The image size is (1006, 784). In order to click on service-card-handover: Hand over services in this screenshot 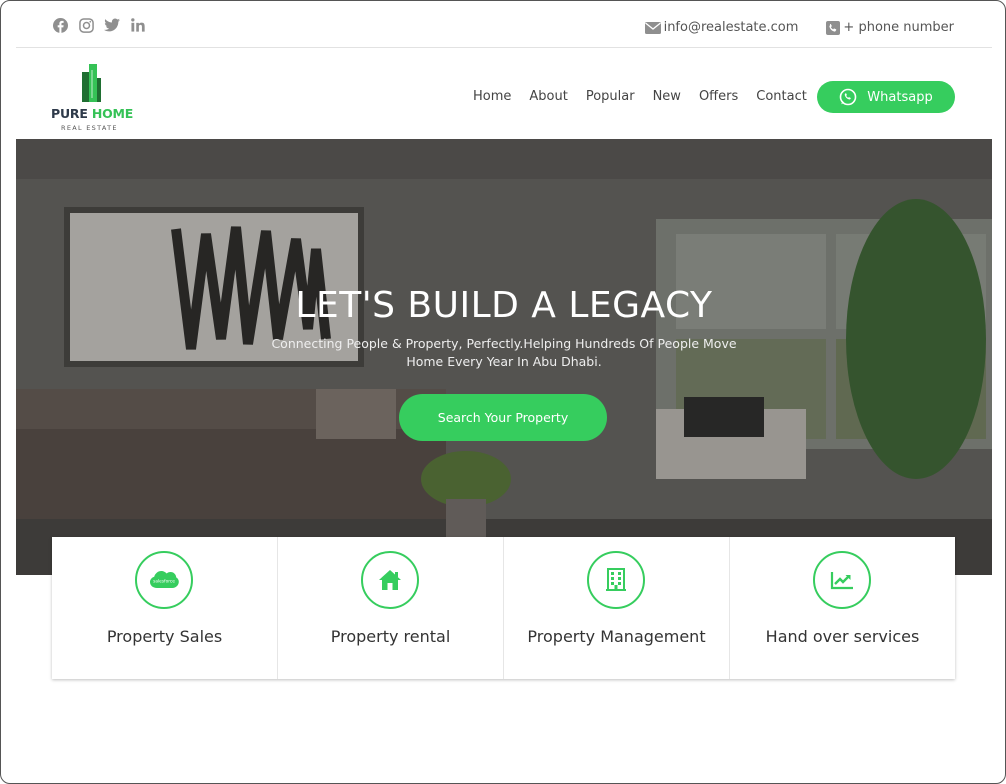, I will do `click(842, 608)`.